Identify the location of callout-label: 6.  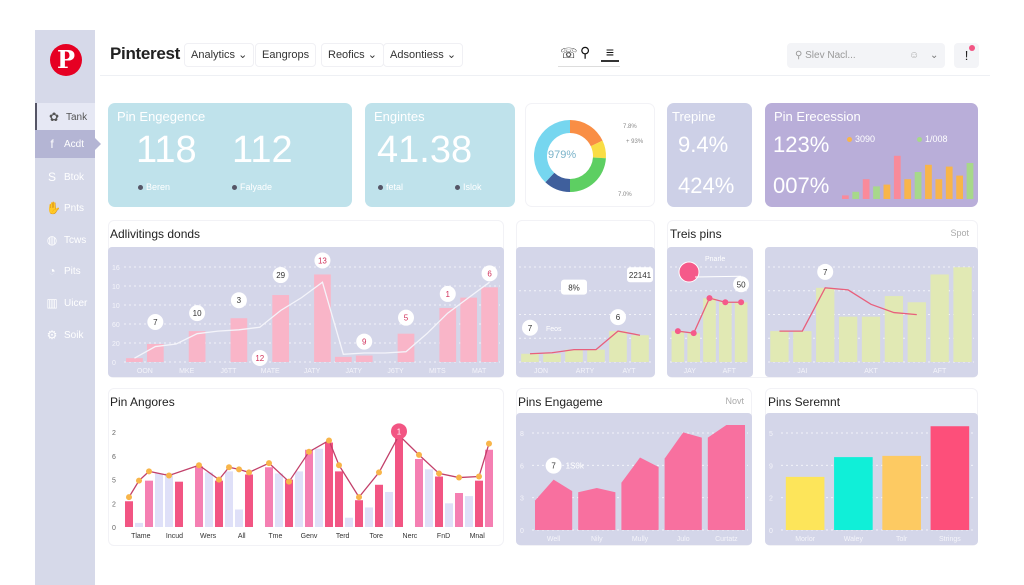
(618, 317).